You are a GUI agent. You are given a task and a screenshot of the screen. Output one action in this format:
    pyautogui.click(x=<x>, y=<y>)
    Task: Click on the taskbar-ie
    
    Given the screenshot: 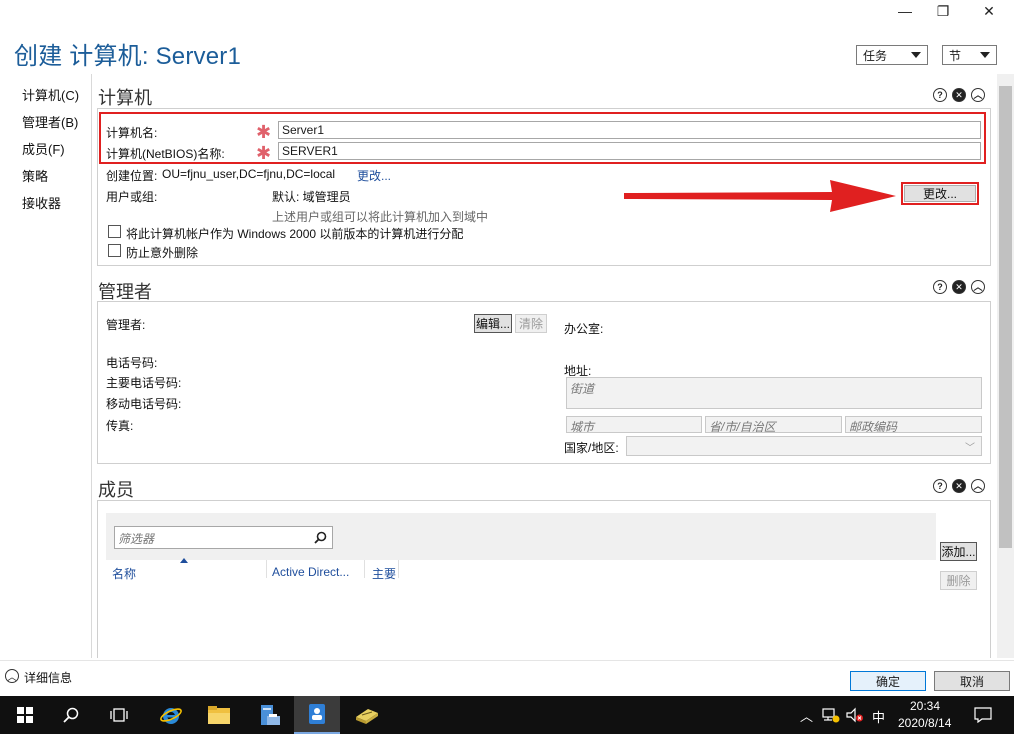 What is the action you would take?
    pyautogui.click(x=171, y=715)
    